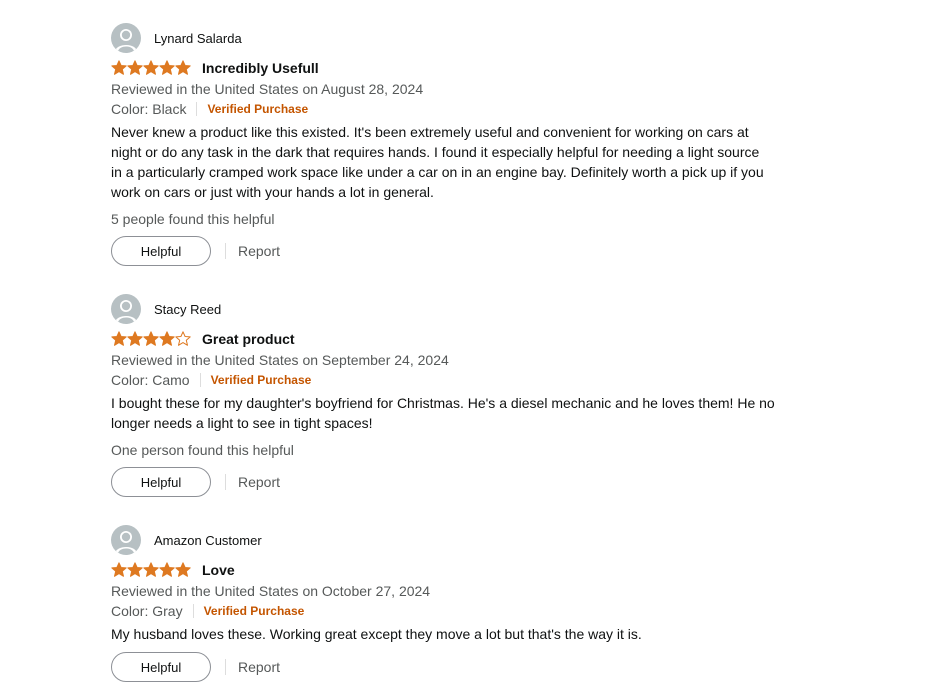 The height and width of the screenshot is (699, 939). I want to click on review-title: Great product, so click(248, 339).